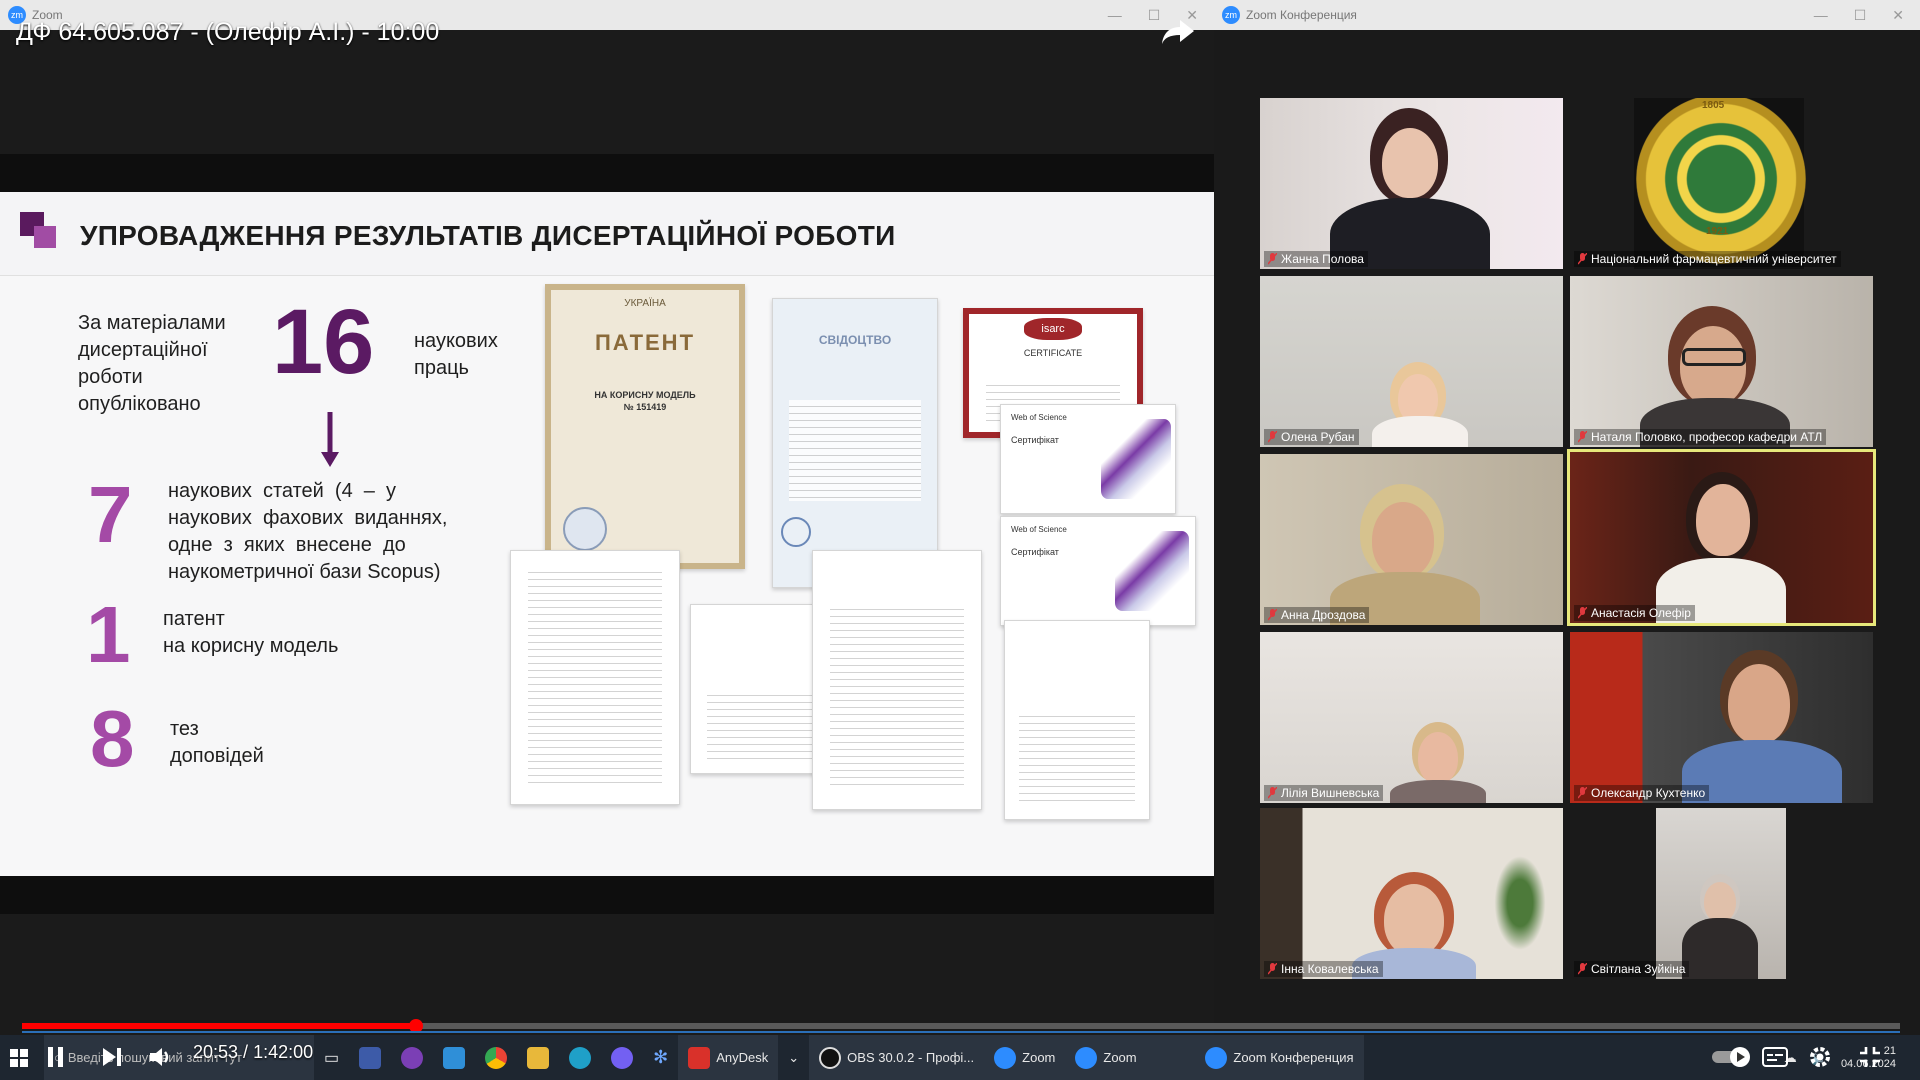  I want to click on volume-icon, so click(159, 1057).